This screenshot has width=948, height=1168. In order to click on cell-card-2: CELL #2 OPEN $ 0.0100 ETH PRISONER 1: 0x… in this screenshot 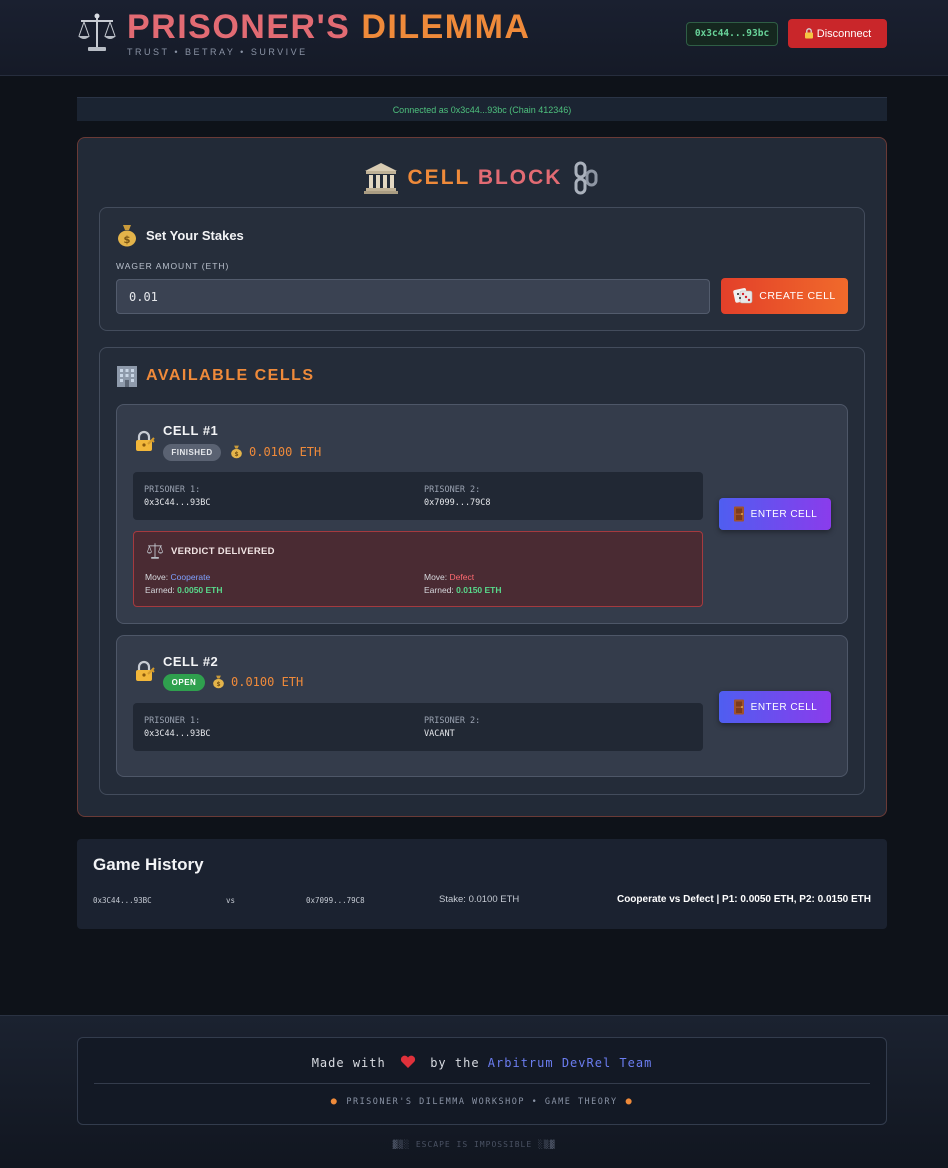, I will do `click(482, 706)`.